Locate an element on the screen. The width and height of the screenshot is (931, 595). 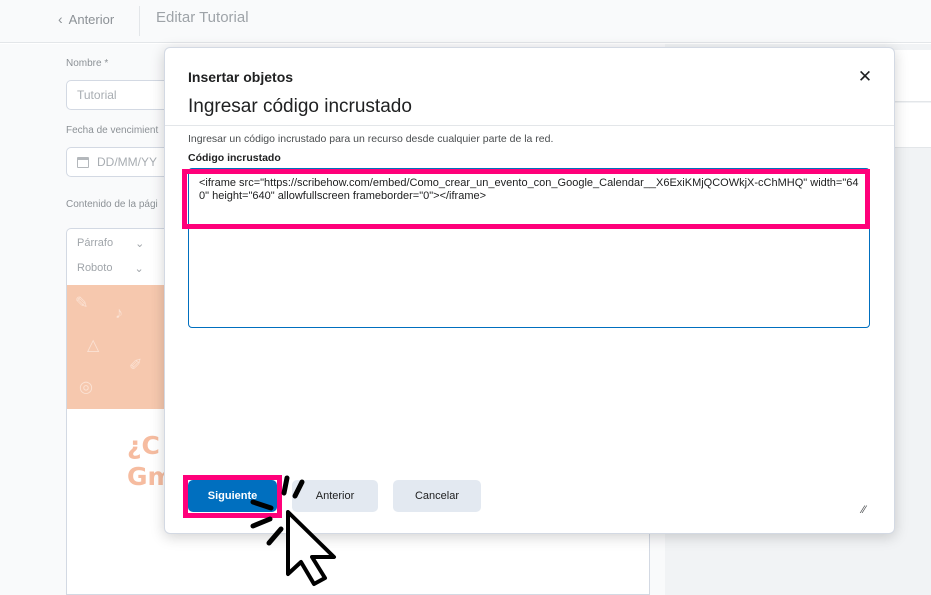
paragraph-style-label: Párrafo is located at coordinates (95, 243).